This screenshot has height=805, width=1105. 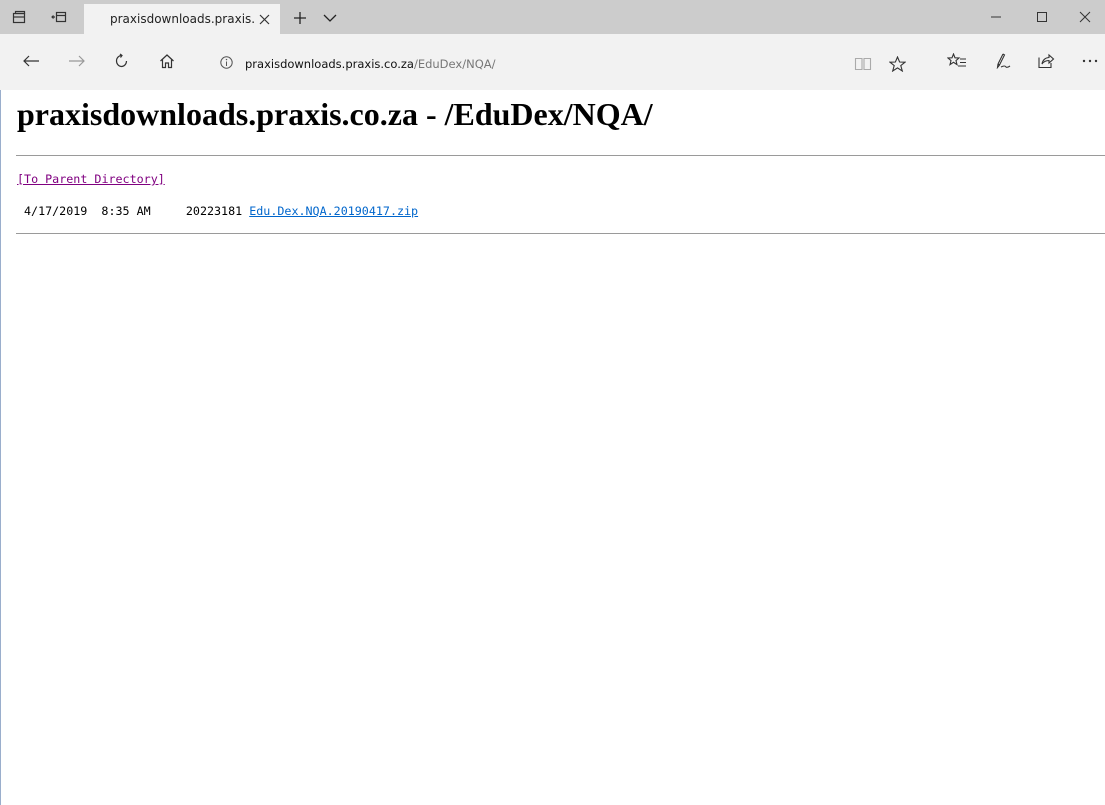 What do you see at coordinates (59, 17) in the screenshot?
I see `tab-preview-icon` at bounding box center [59, 17].